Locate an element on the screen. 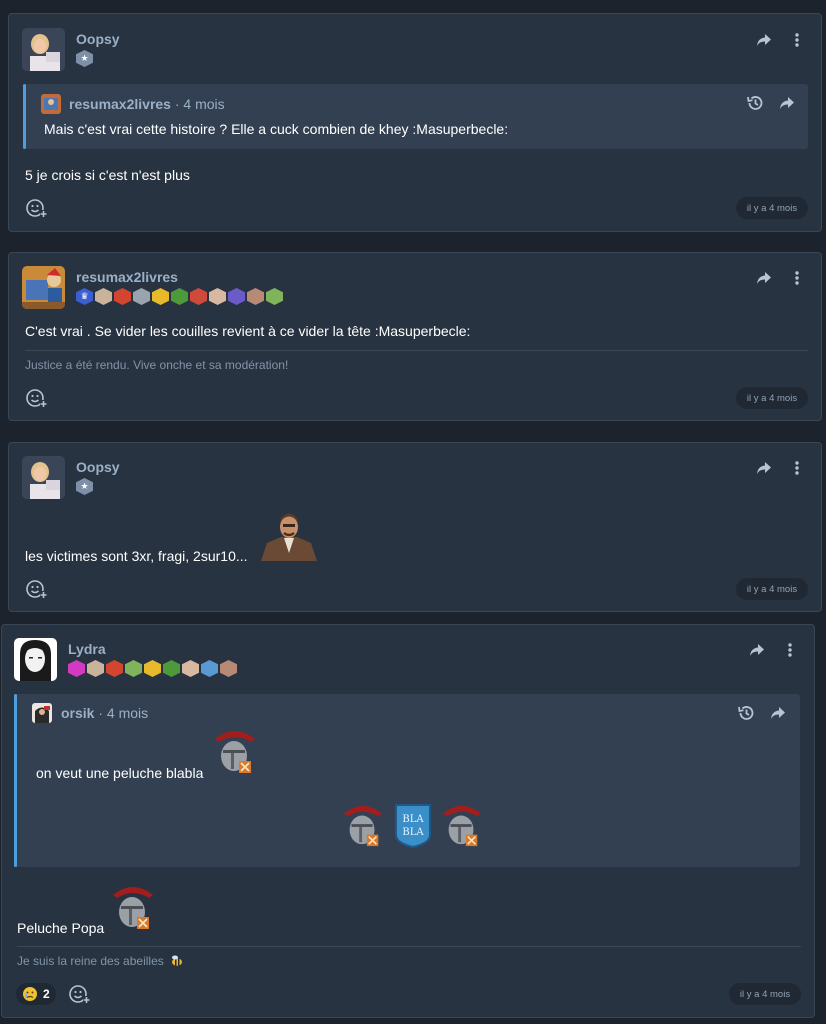  penguin-badge-icon is located at coordinates (209, 668).